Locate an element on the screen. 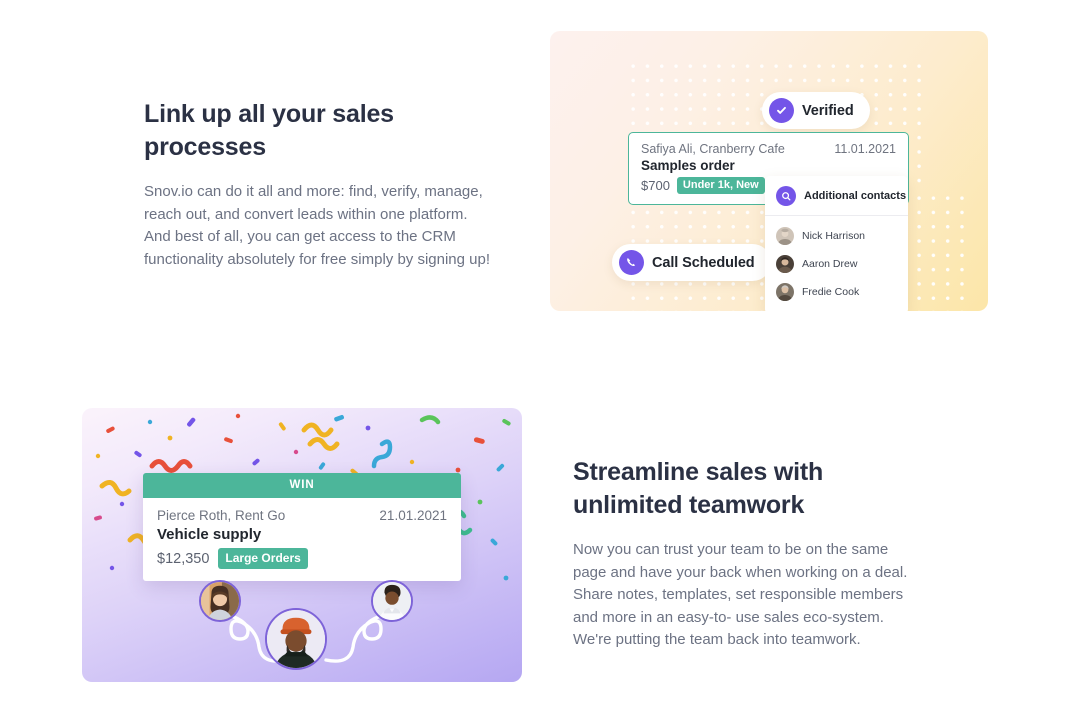 The image size is (1080, 712). search-icon is located at coordinates (786, 196).